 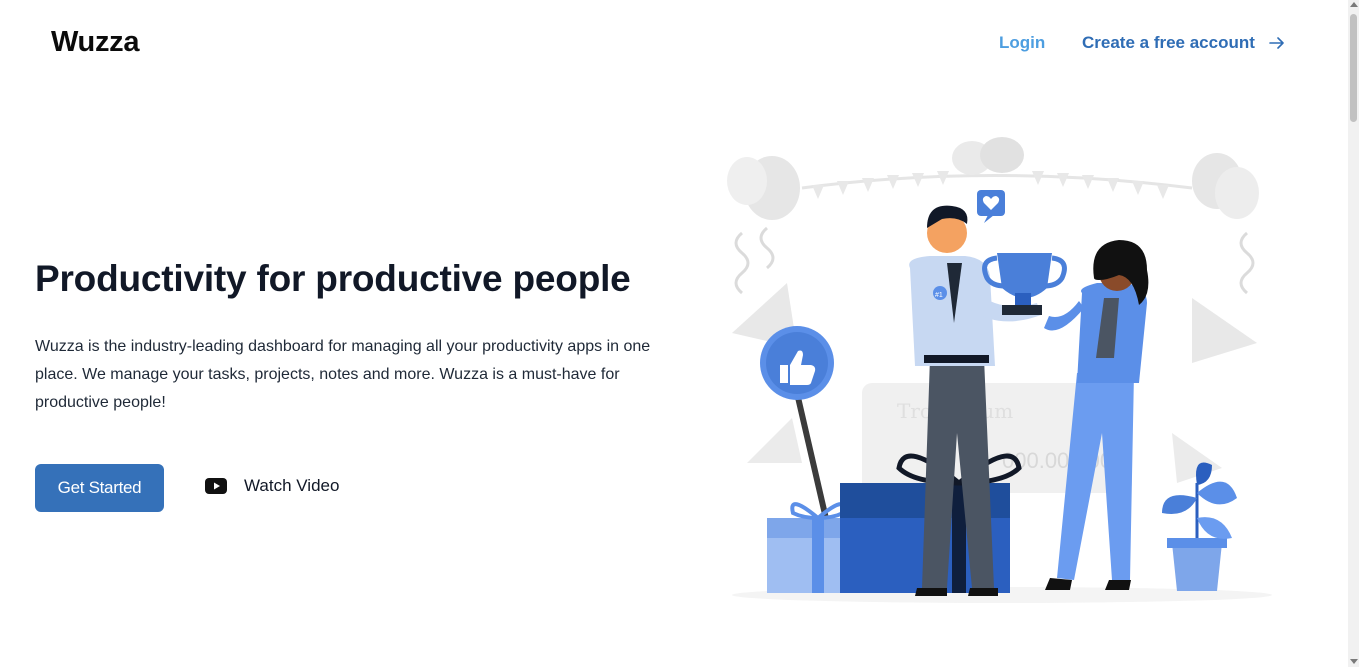 I want to click on vertical-scrollbar, so click(x=1353, y=333).